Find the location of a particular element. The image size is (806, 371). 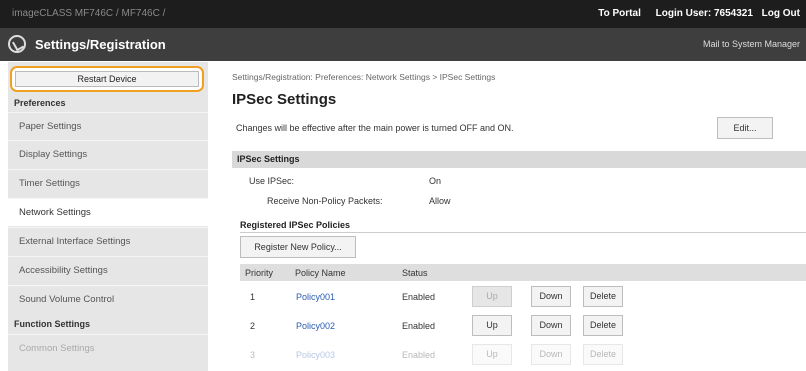

sidebar-section-function-settings: Function Settings is located at coordinates (52, 324).